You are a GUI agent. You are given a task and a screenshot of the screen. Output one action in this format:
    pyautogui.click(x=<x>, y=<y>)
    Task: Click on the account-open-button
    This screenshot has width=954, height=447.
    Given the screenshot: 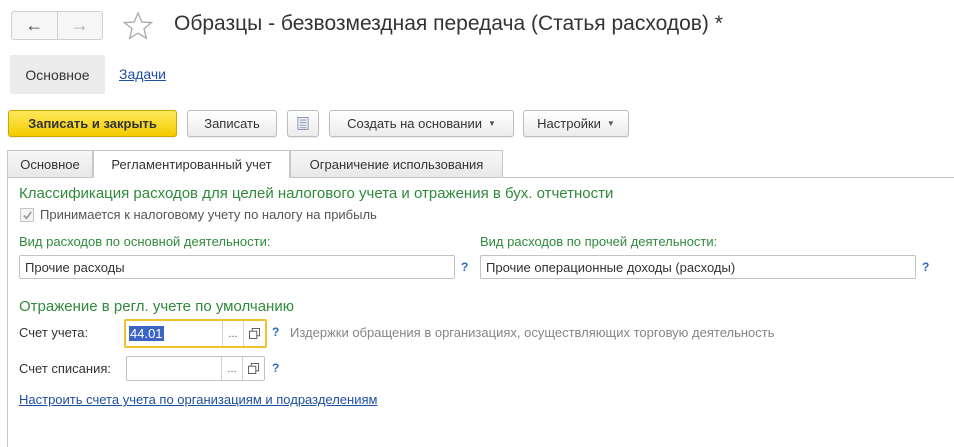 What is the action you would take?
    pyautogui.click(x=253, y=333)
    